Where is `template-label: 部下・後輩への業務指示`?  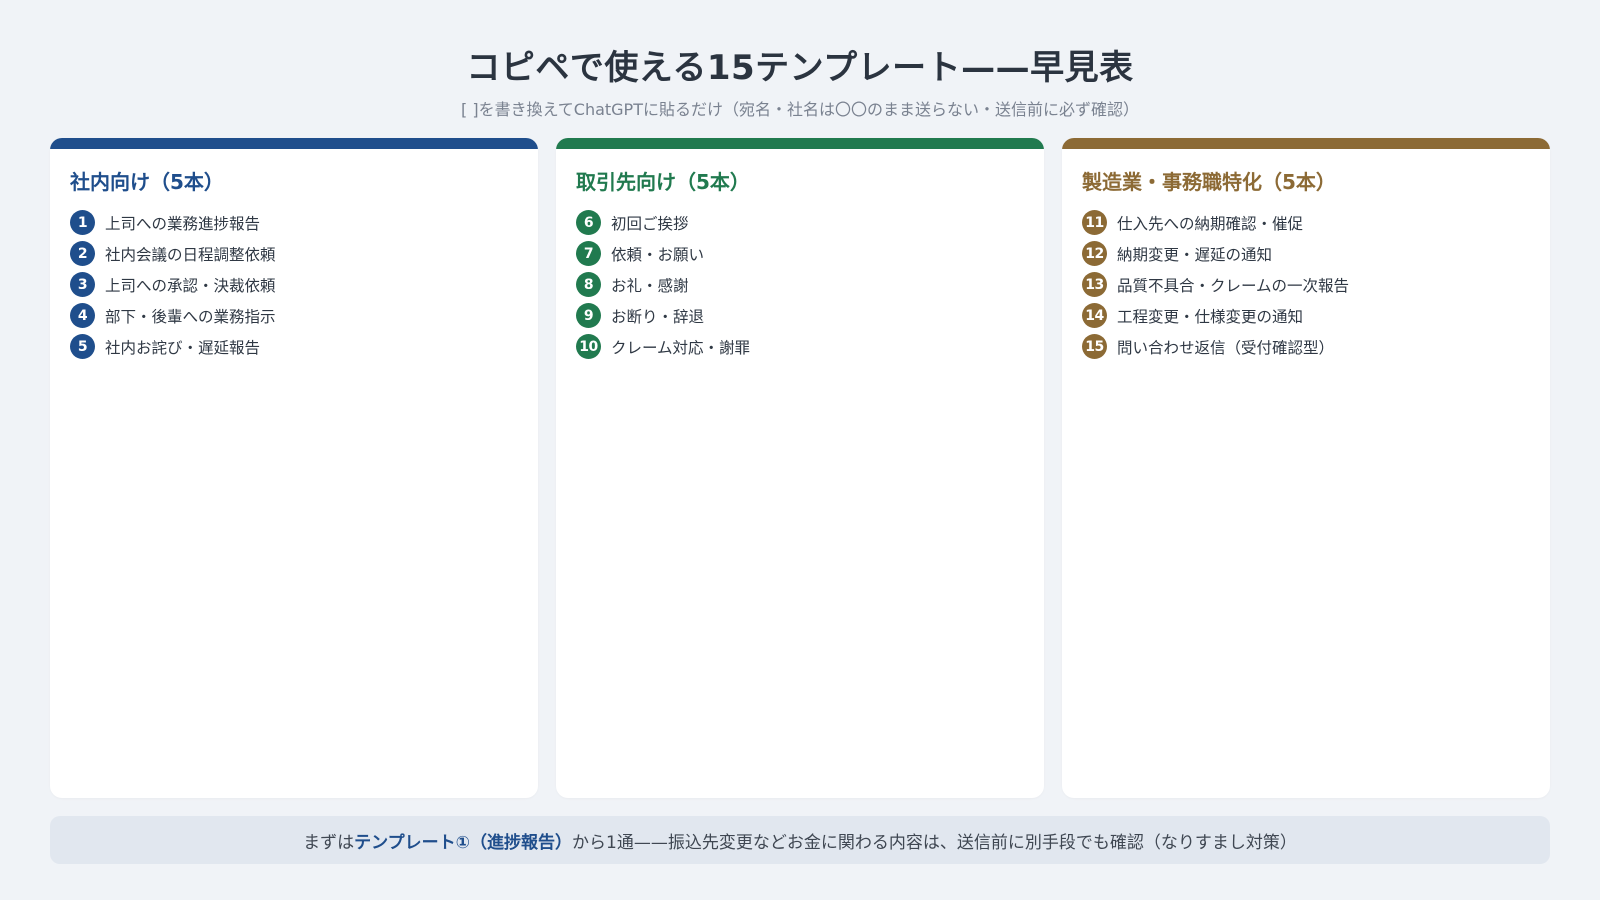
template-label: 部下・後輩への業務指示 is located at coordinates (190, 316).